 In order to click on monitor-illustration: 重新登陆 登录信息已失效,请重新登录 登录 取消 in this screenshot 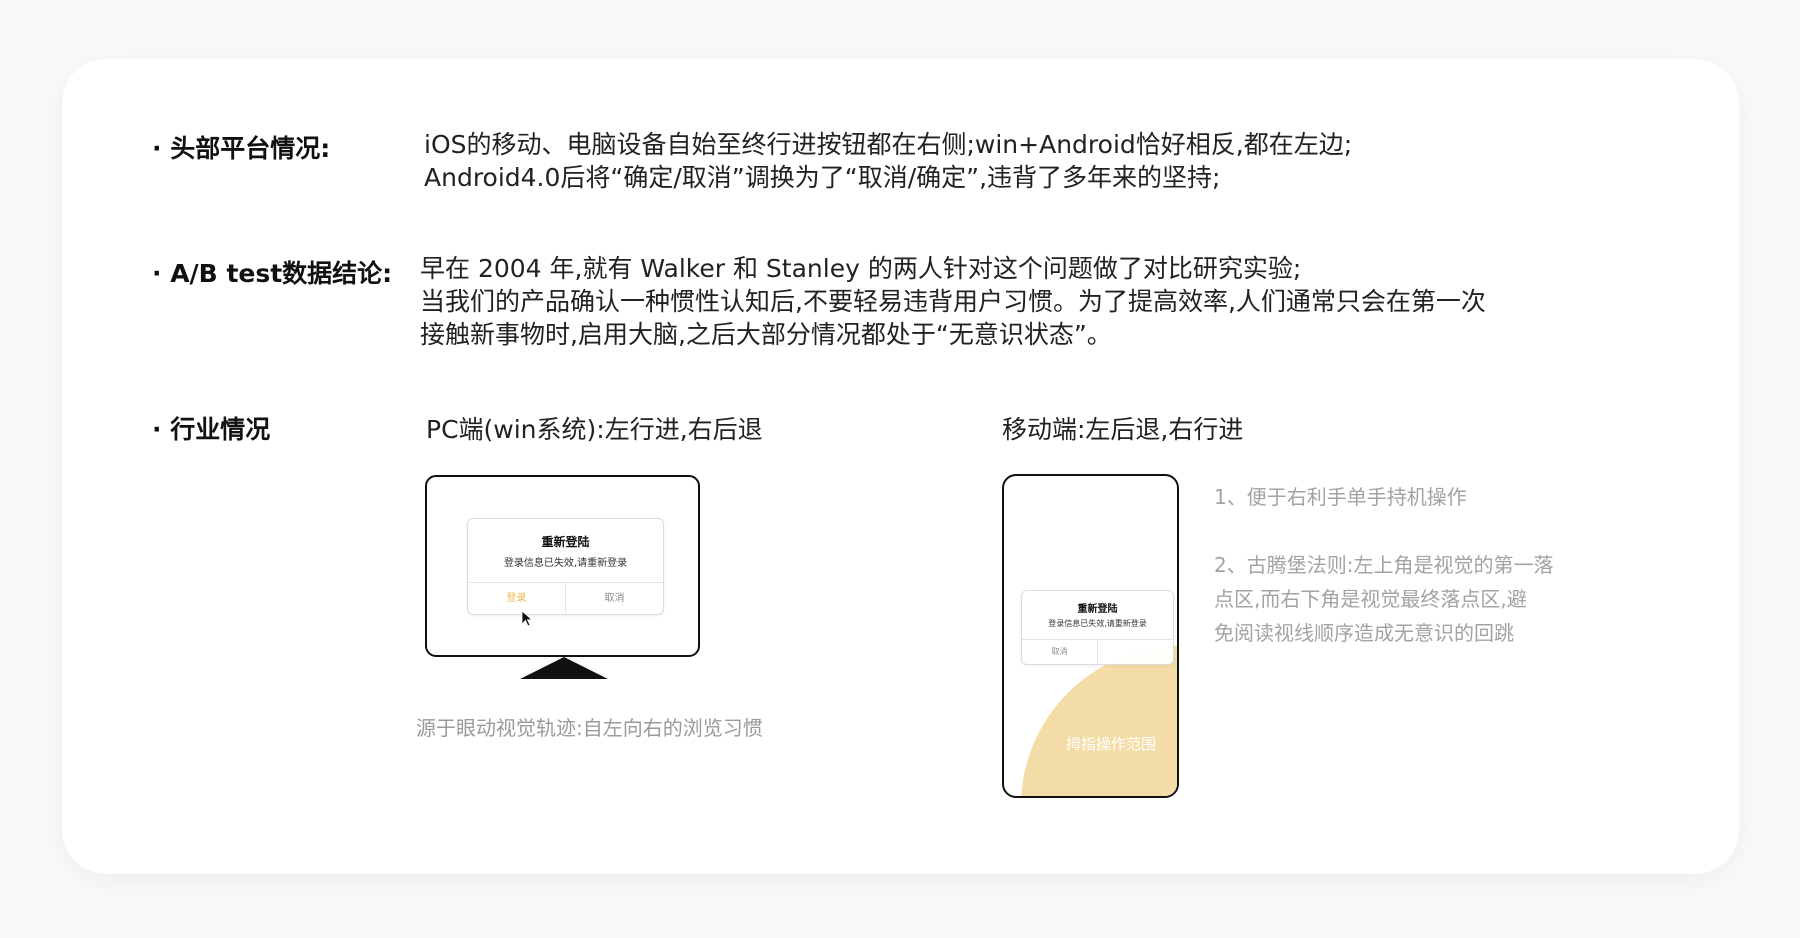, I will do `click(562, 566)`.